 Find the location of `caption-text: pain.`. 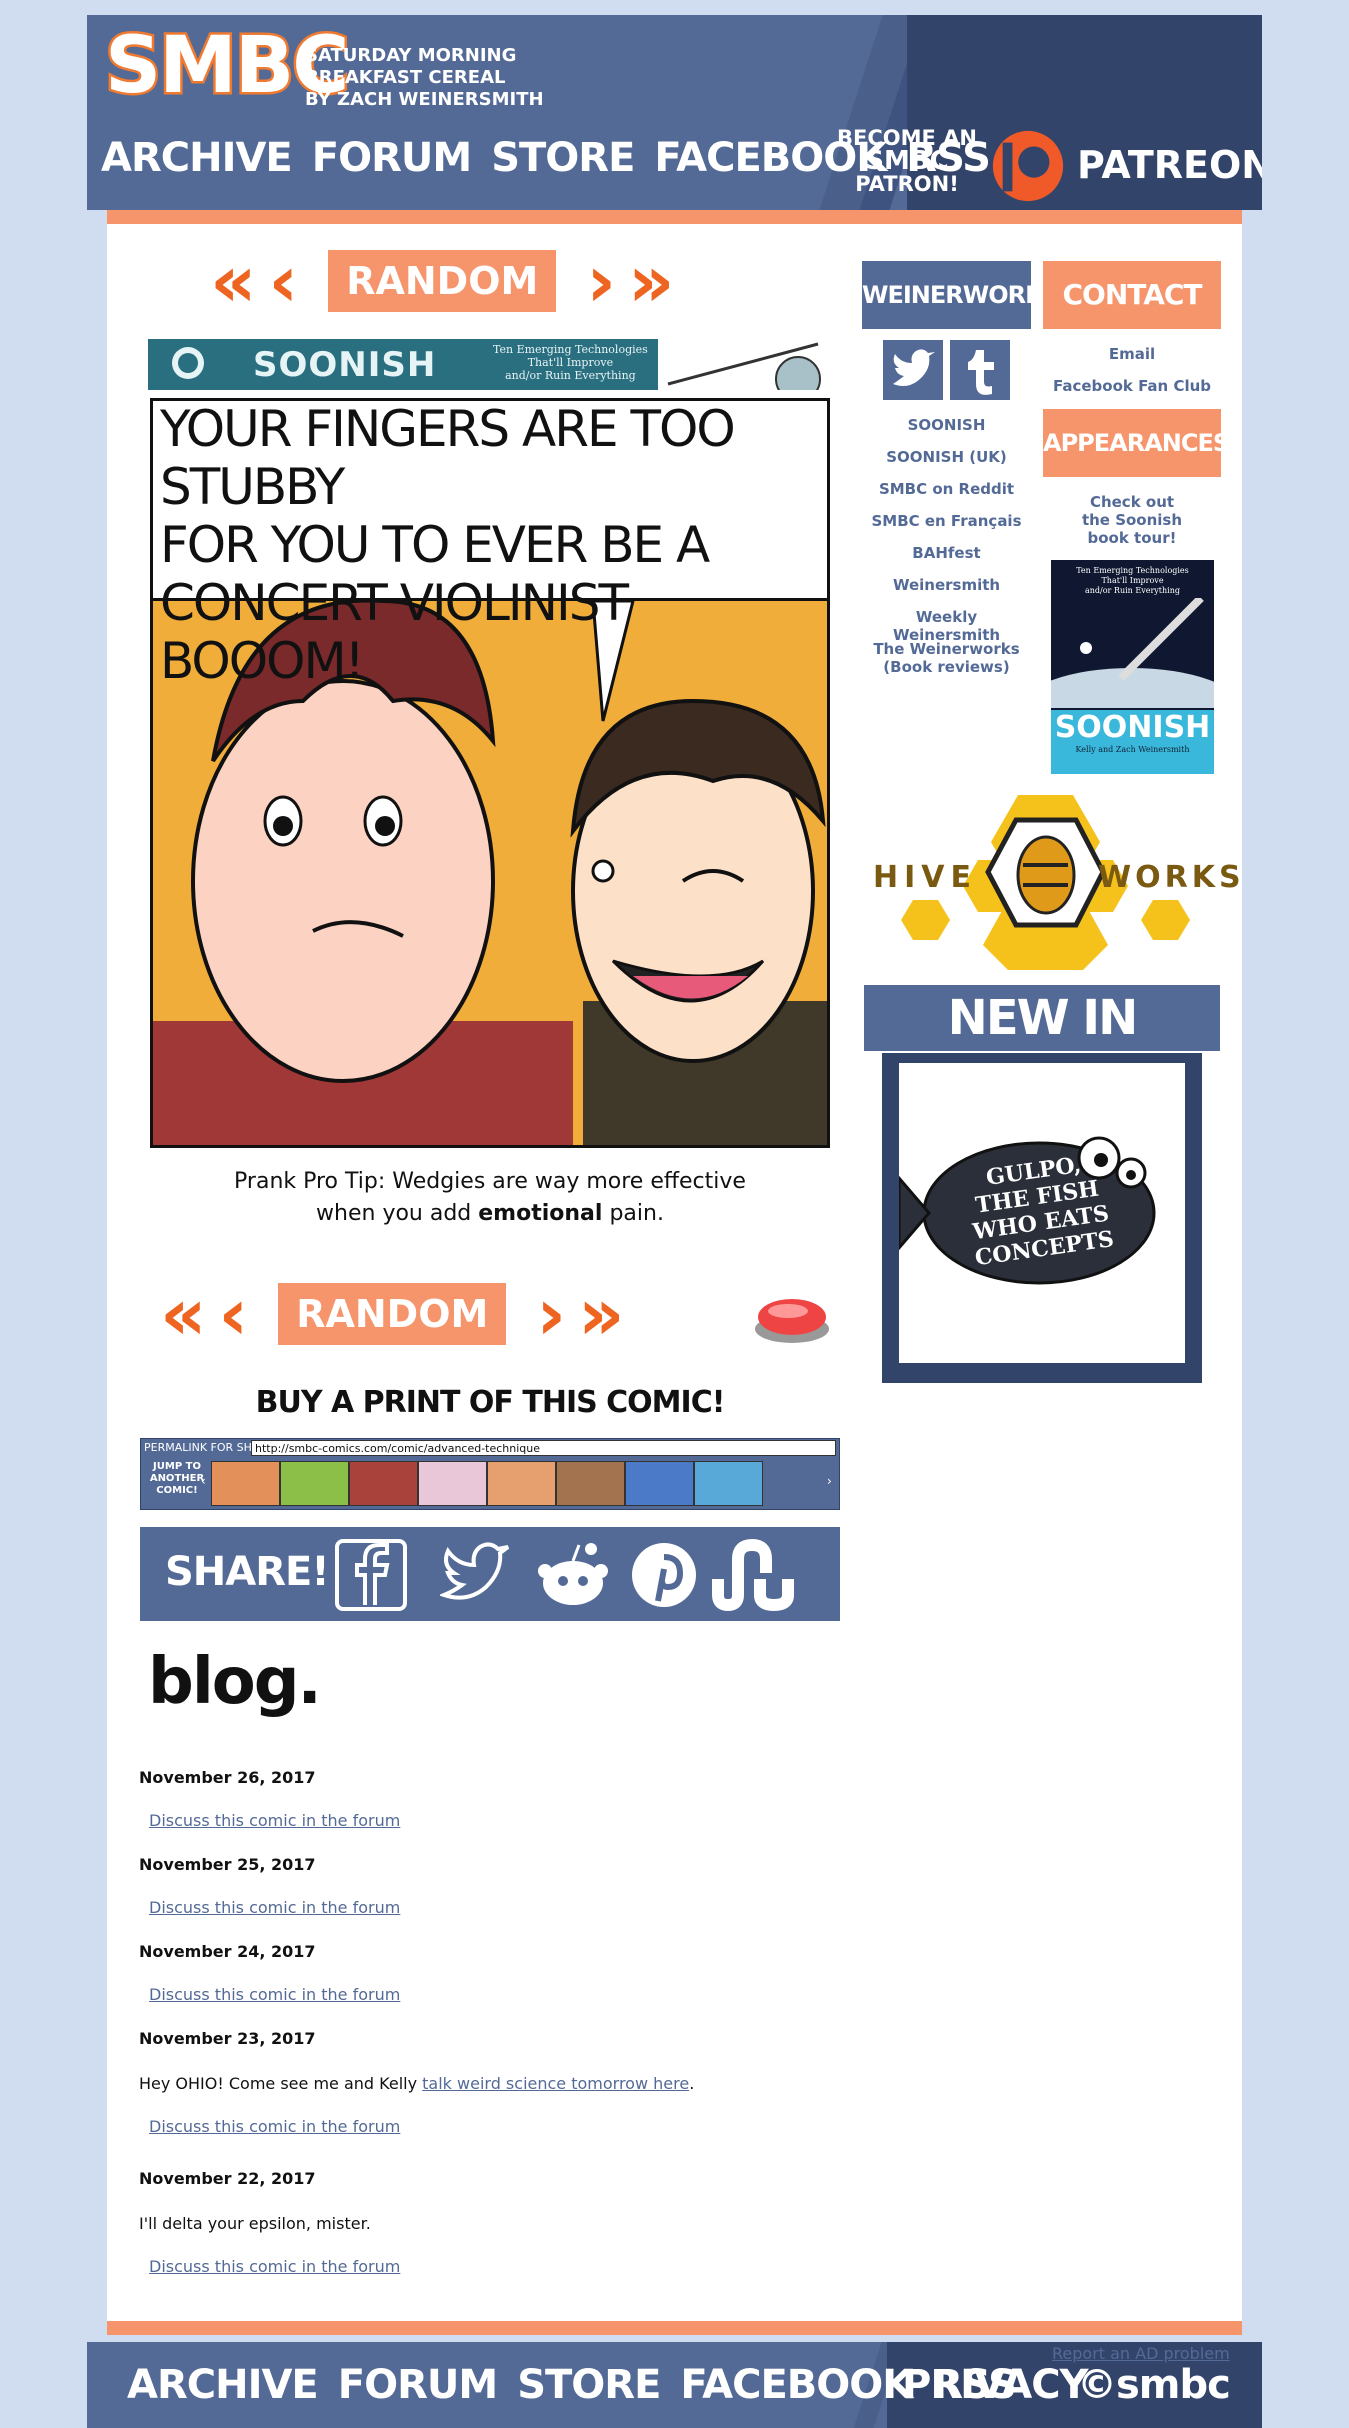

caption-text: pain. is located at coordinates (633, 1213).